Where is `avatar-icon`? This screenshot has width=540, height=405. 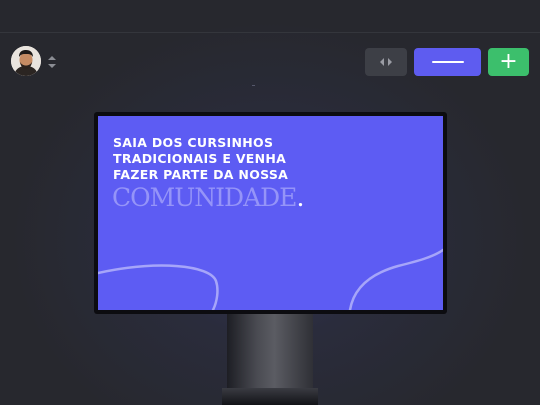 avatar-icon is located at coordinates (26, 61).